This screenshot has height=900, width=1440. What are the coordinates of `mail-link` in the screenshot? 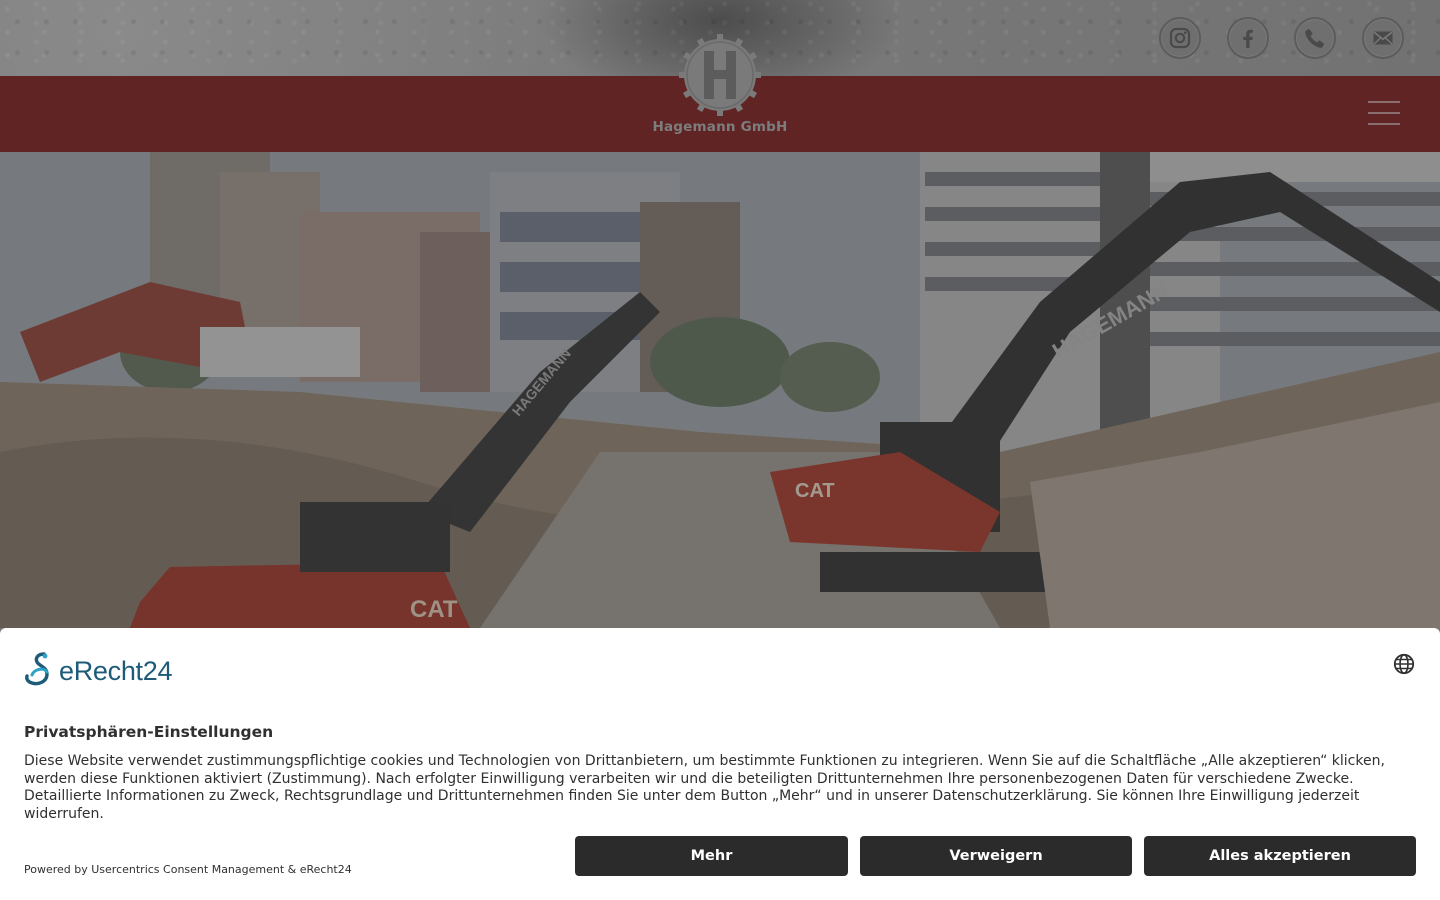 It's located at (1383, 38).